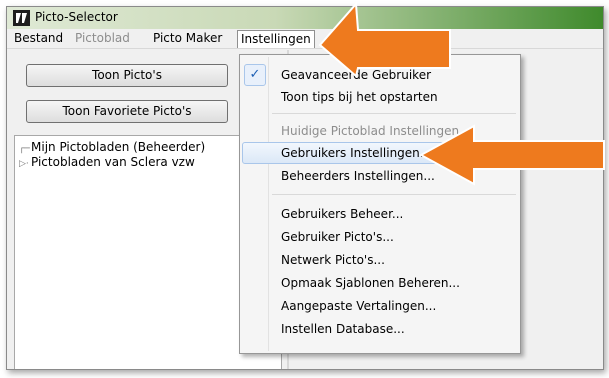 The height and width of the screenshot is (378, 609). Describe the element at coordinates (38, 39) in the screenshot. I see `menu-bestand: Bestand` at that location.